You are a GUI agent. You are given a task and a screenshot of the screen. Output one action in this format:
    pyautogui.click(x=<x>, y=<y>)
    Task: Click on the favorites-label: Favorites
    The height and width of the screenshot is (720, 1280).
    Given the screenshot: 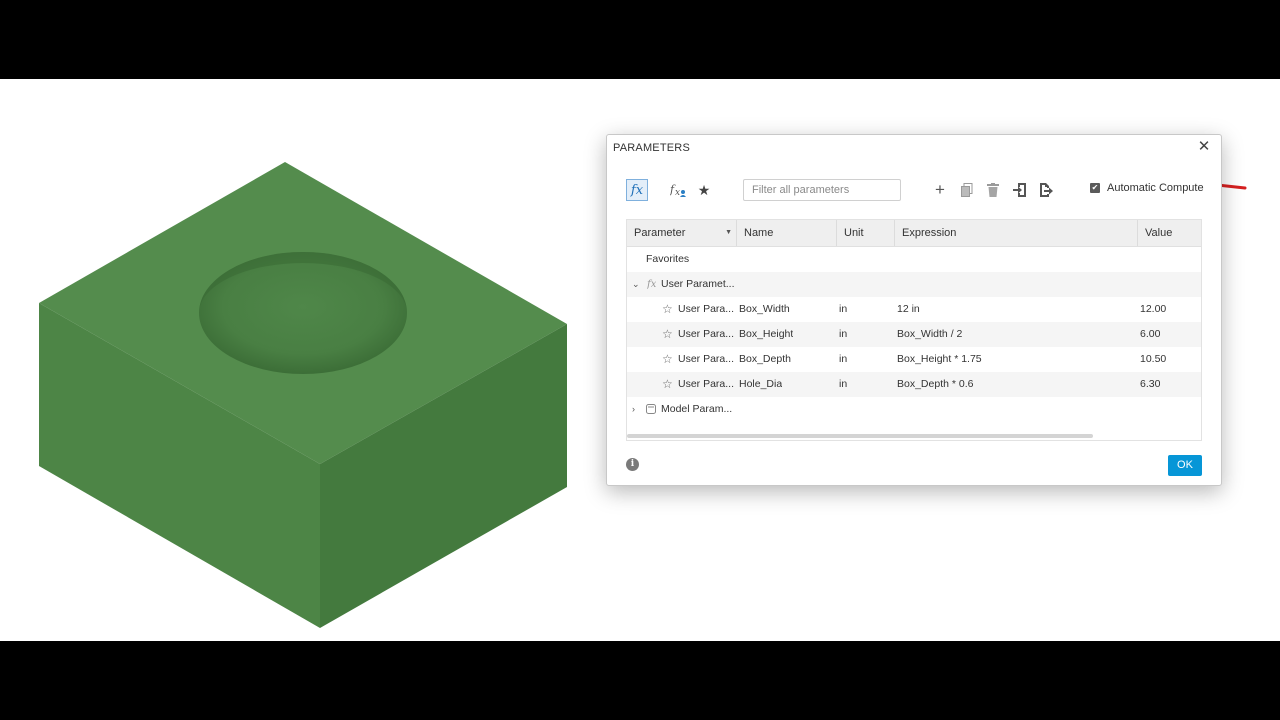 What is the action you would take?
    pyautogui.click(x=668, y=259)
    